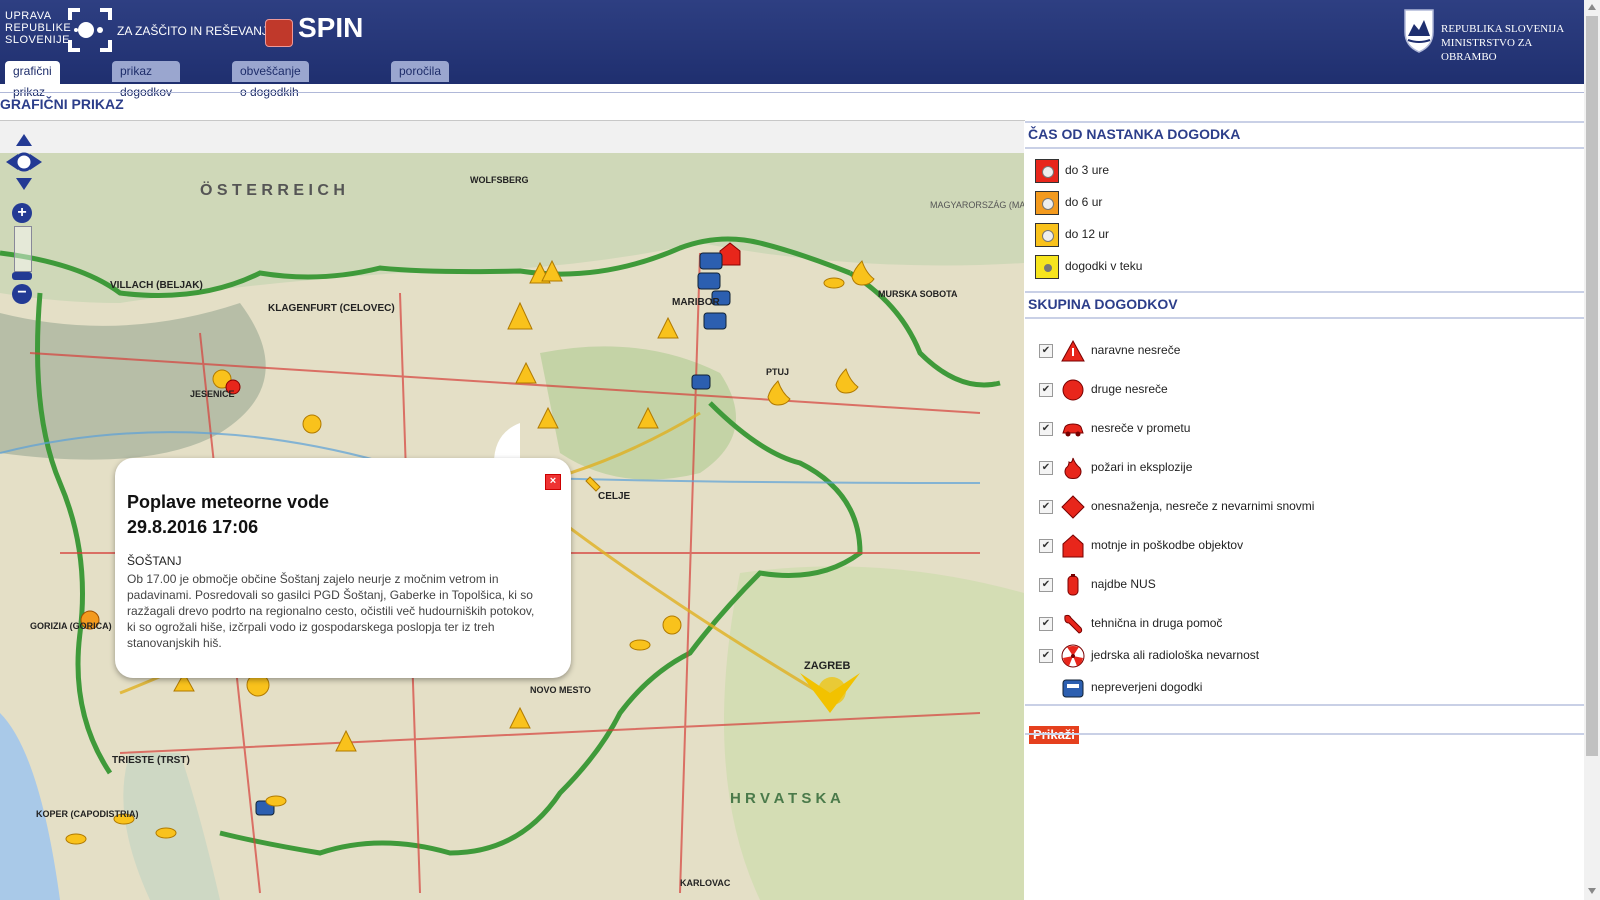  Describe the element at coordinates (1103, 304) in the screenshot. I see `groups-title: SKUPINA DOGODKOV` at that location.